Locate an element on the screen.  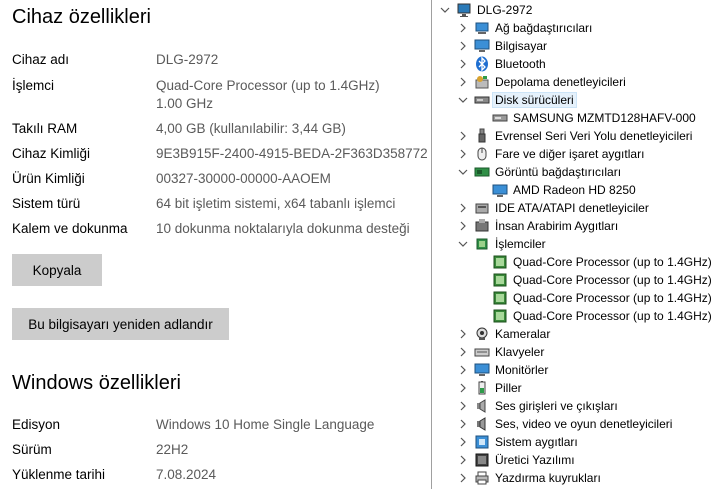
tree-category: Sistem aygıtları is located at coordinates (518, 442).